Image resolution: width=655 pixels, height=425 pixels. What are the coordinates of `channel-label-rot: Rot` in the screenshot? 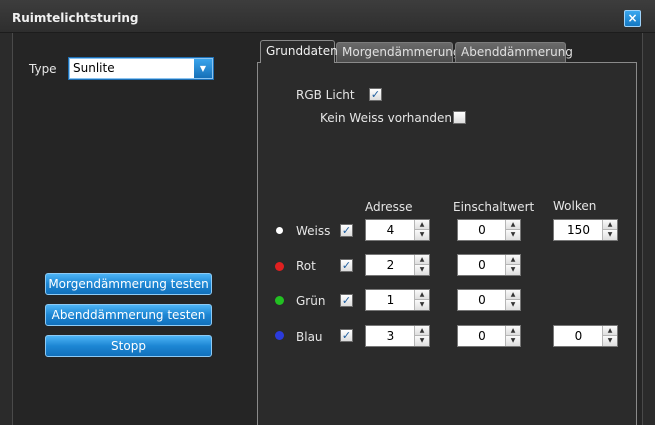 It's located at (306, 266).